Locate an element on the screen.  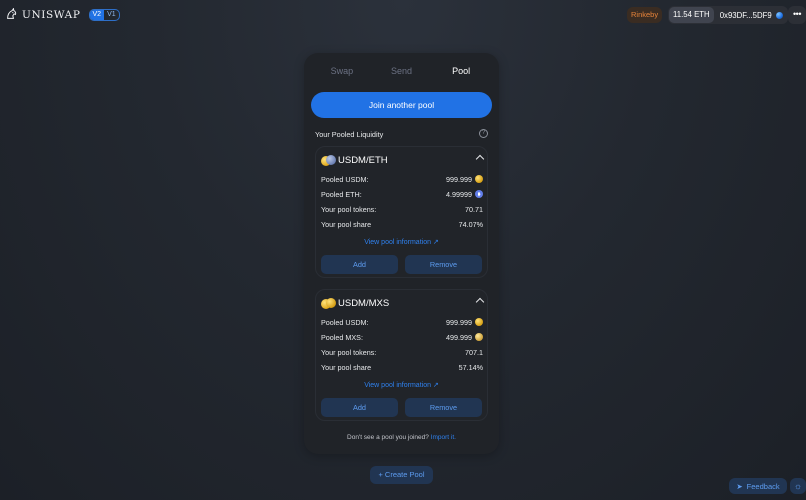
pool-header: USDM/MXS is located at coordinates (355, 303).